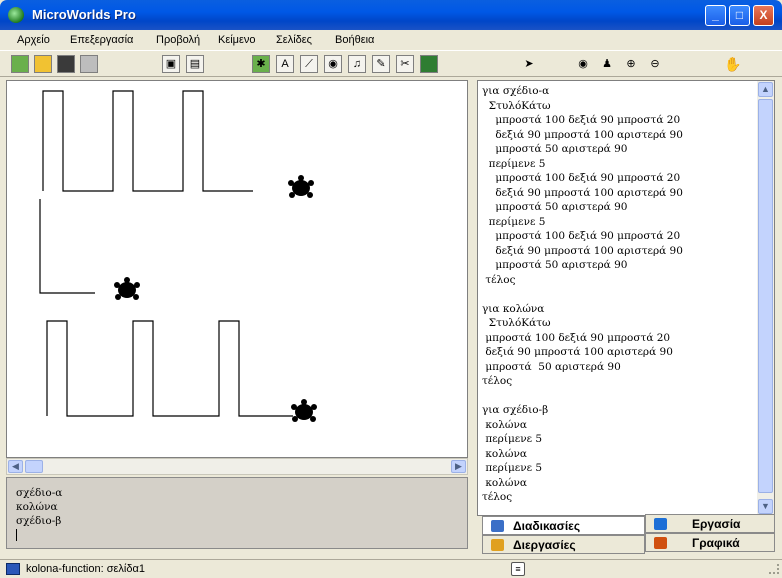  I want to click on window-title: MicroWorlds Pro, so click(84, 14).